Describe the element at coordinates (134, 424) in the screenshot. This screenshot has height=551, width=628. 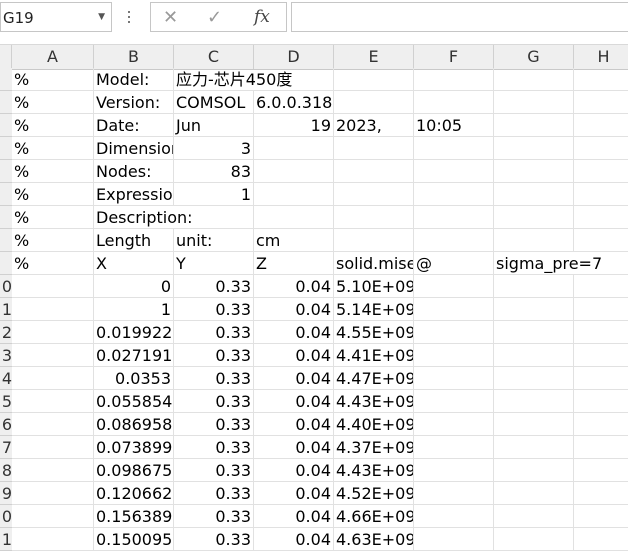
I see `cell-b: 0.086958` at that location.